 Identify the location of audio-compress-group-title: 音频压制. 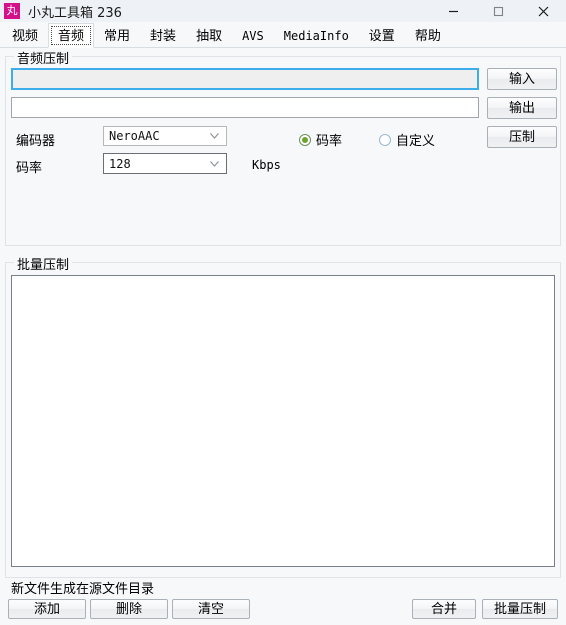
(43, 57).